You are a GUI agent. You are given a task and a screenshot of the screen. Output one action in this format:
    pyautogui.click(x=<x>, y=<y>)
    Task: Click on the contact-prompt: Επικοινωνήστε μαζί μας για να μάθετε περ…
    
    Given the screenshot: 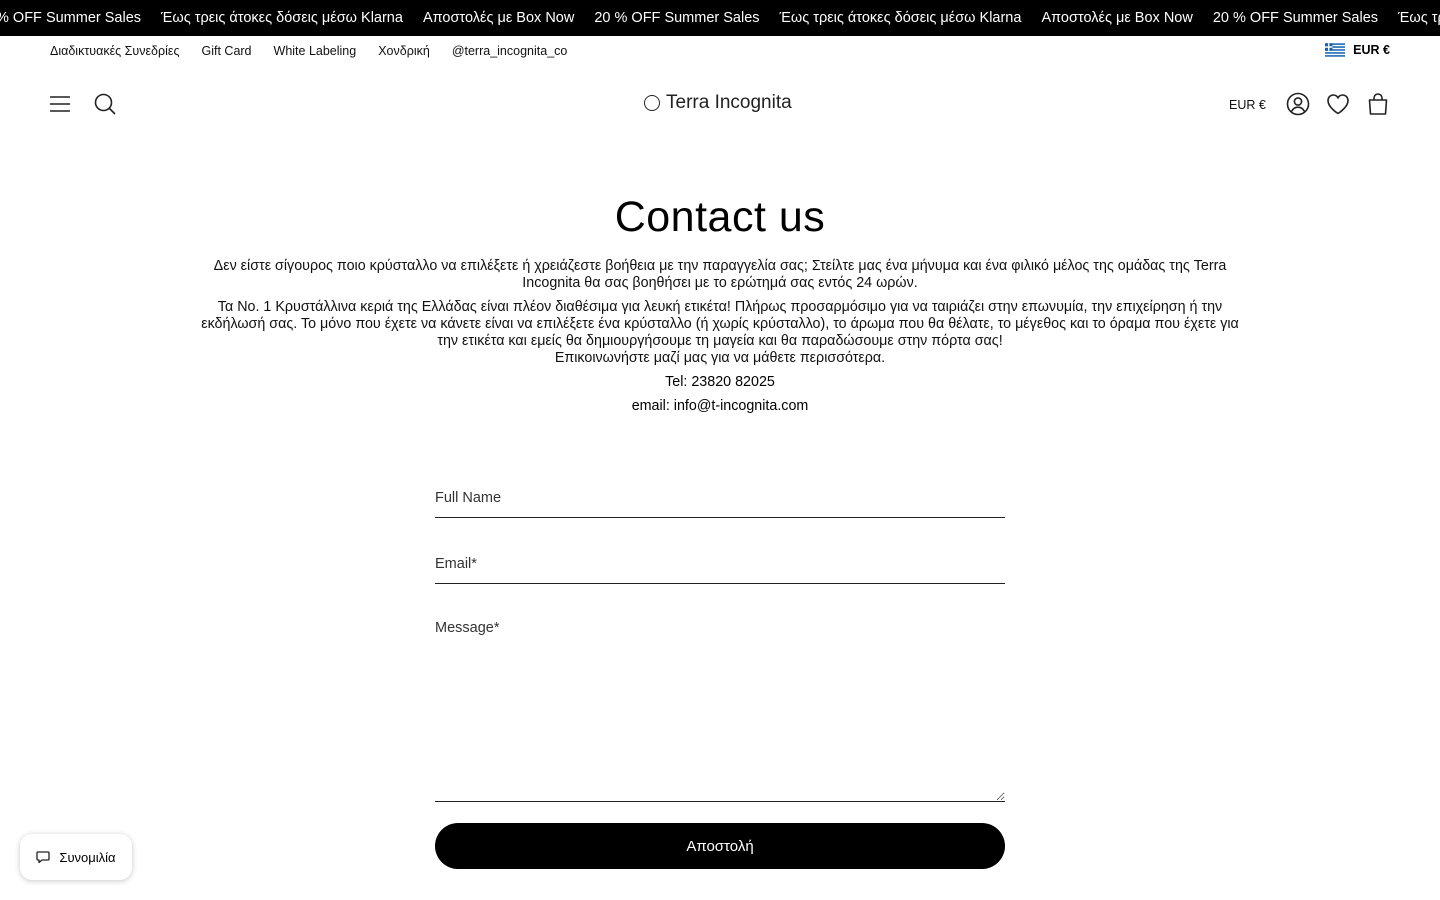 What is the action you would take?
    pyautogui.click(x=720, y=358)
    